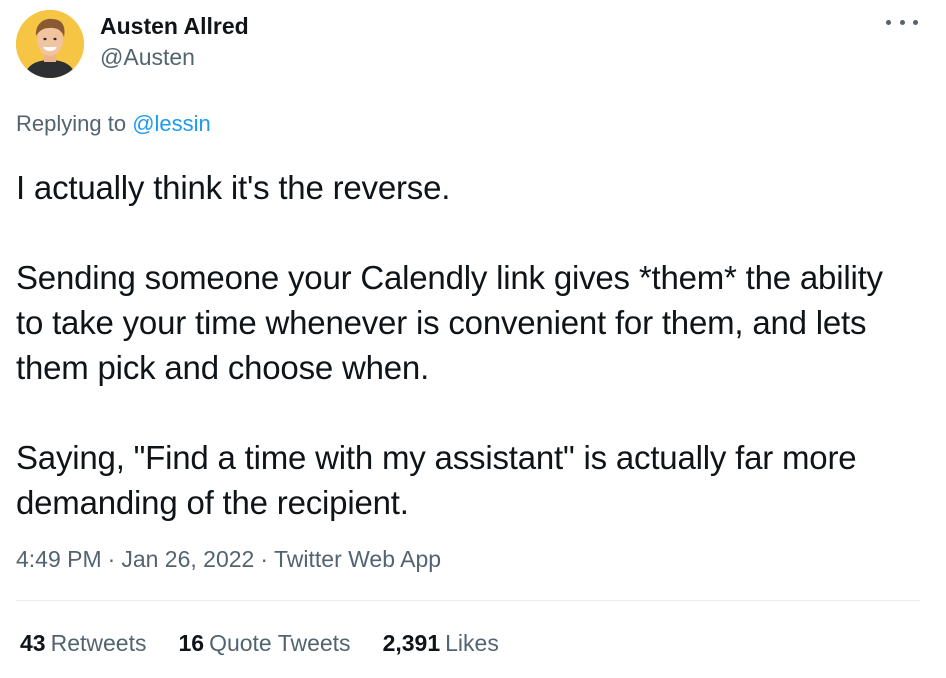 The width and height of the screenshot is (946, 678). I want to click on likes-stat: 2,391 Likes, so click(441, 643).